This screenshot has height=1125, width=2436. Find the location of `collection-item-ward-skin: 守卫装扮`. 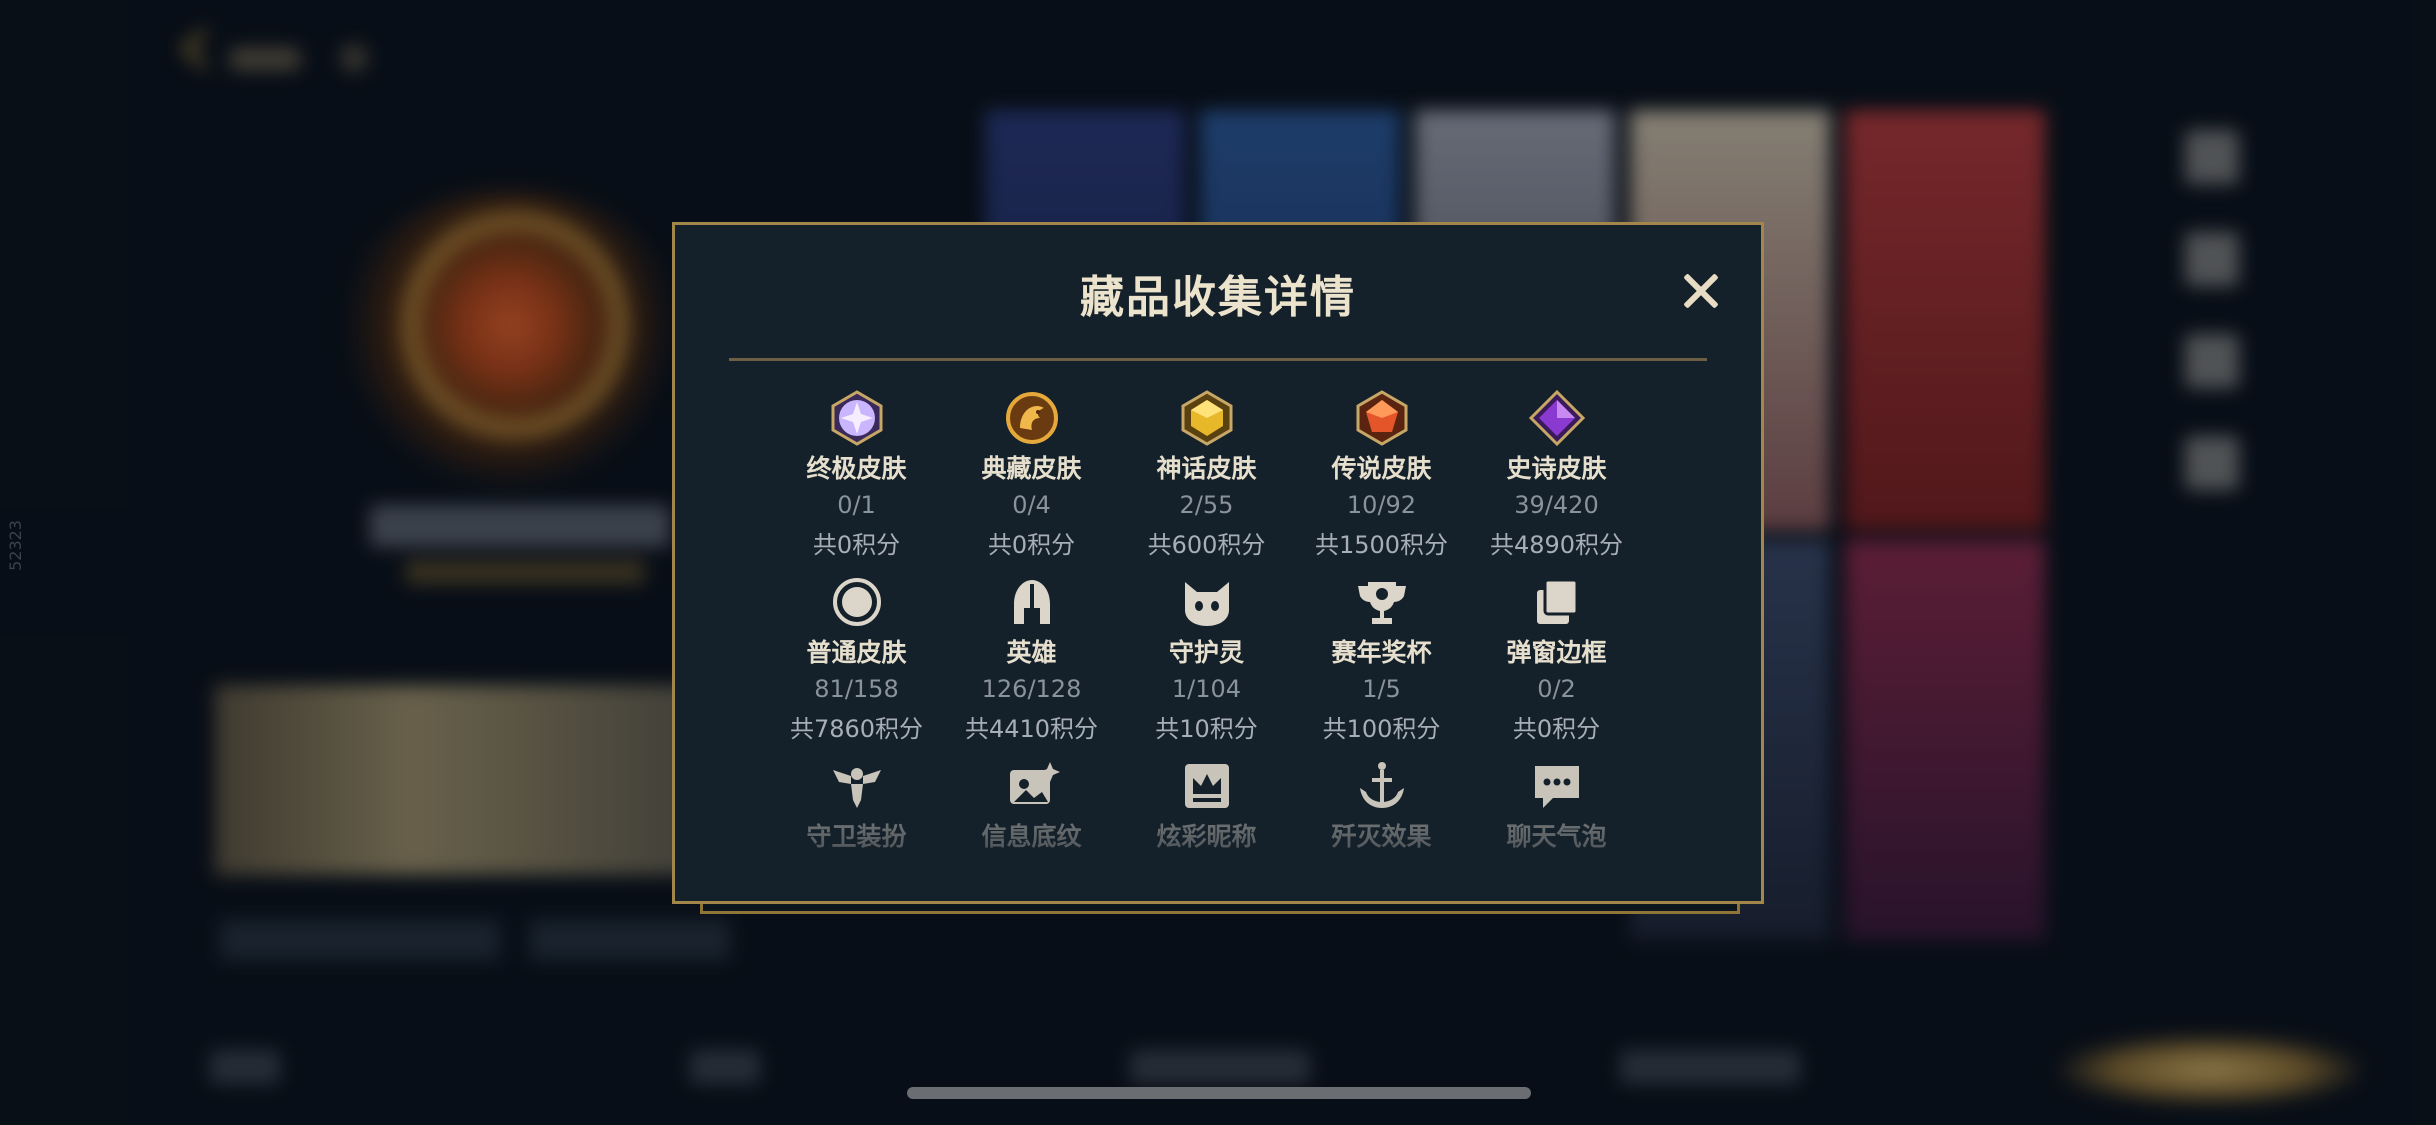

collection-item-ward-skin: 守卫装扮 is located at coordinates (856, 805).